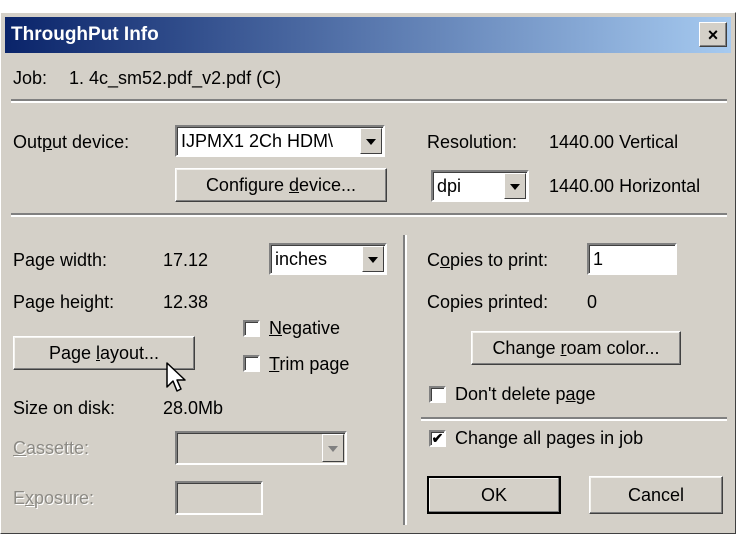 The width and height of the screenshot is (738, 534). What do you see at coordinates (449, 186) in the screenshot?
I see `resolution-unit-value: dpi` at bounding box center [449, 186].